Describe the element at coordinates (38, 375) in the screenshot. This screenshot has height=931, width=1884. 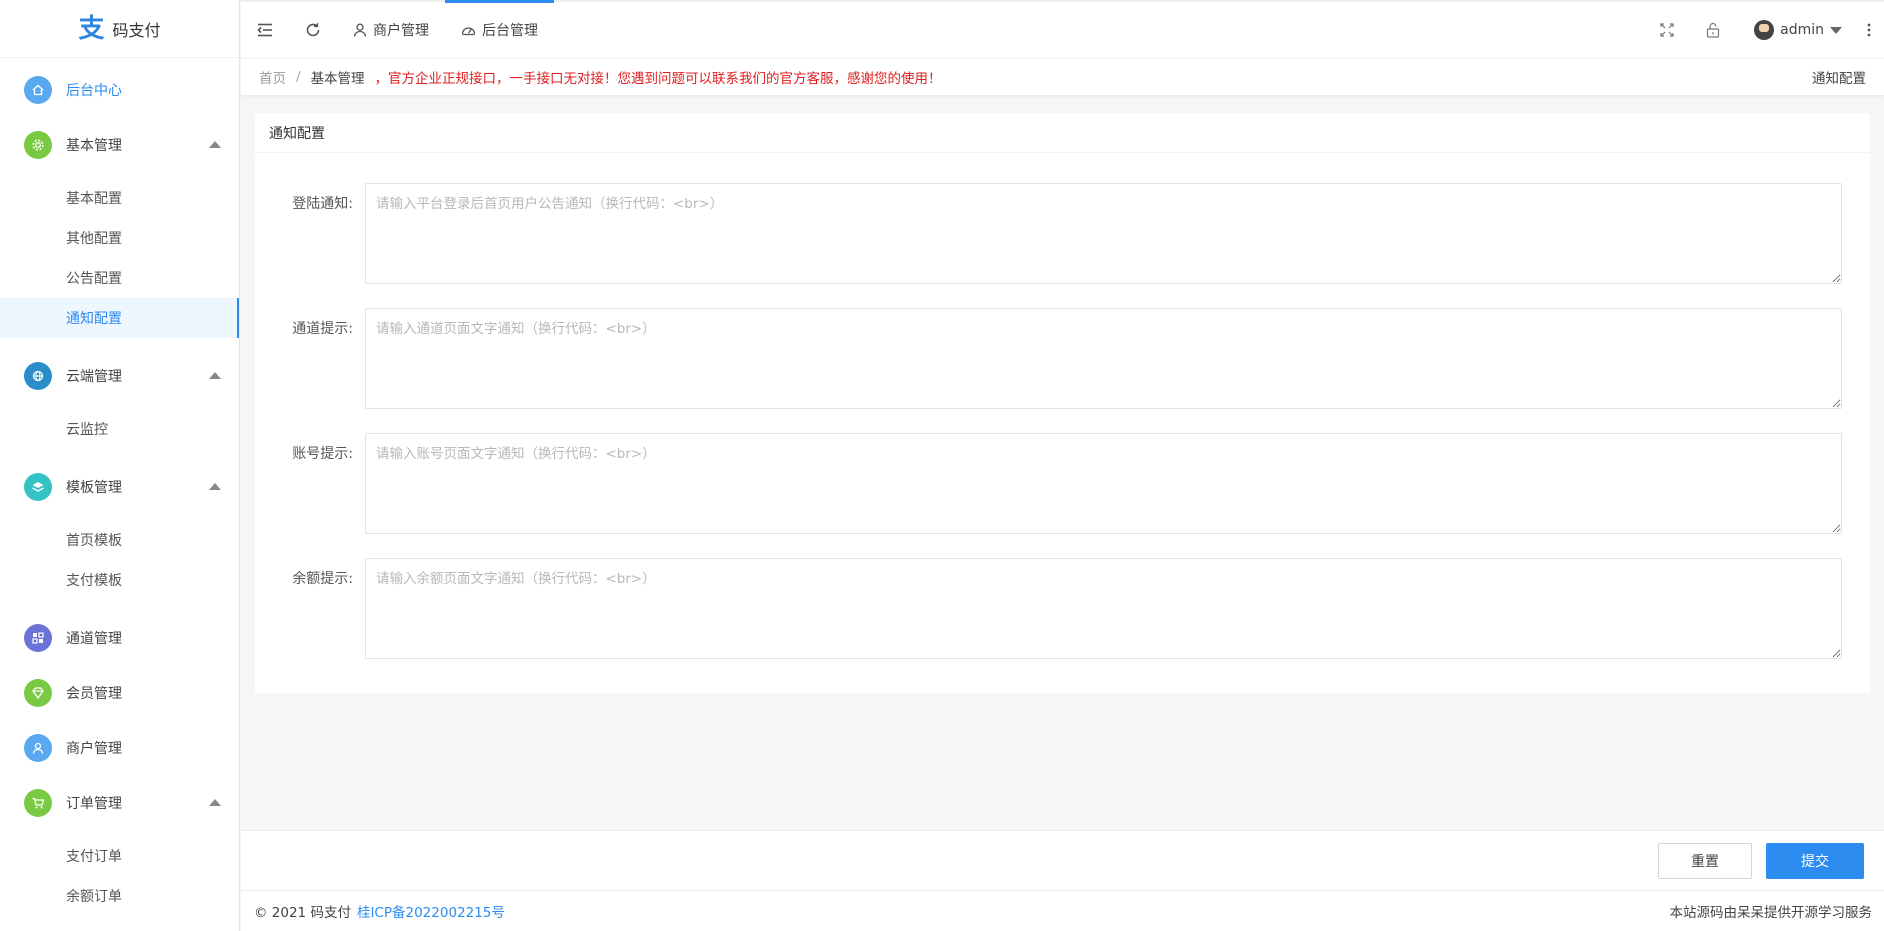
I see `cloud-icon` at that location.